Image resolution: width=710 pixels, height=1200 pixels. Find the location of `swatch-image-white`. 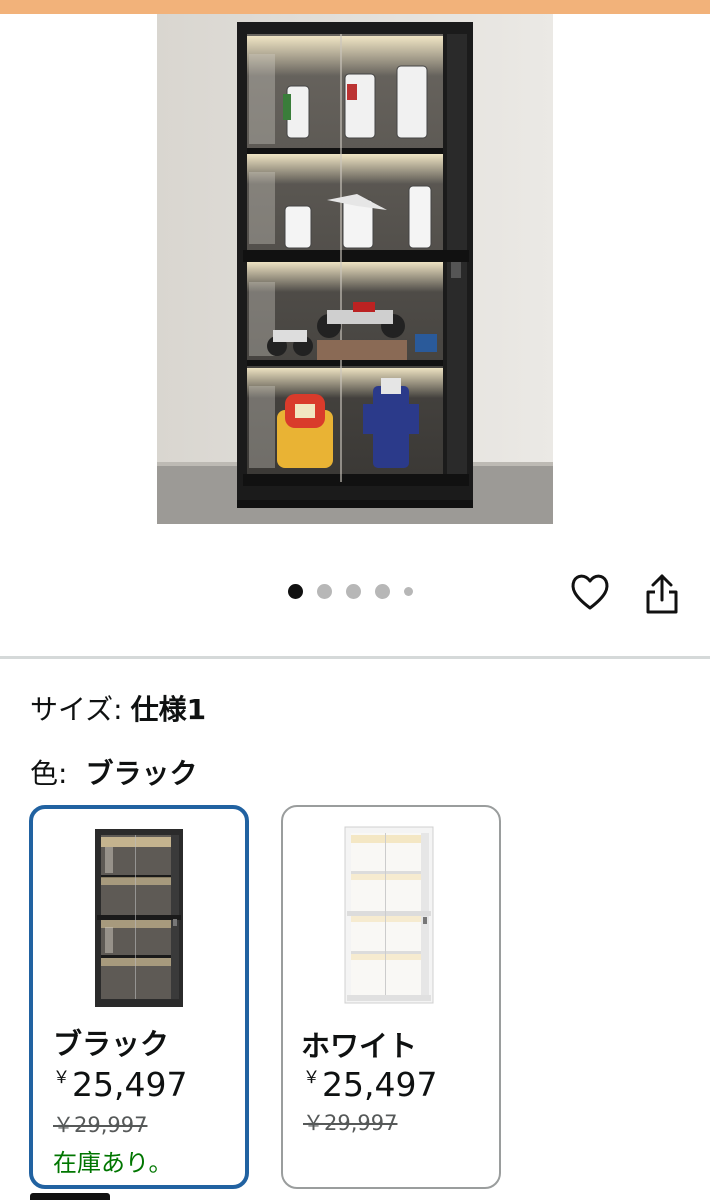

swatch-image-white is located at coordinates (389, 915).